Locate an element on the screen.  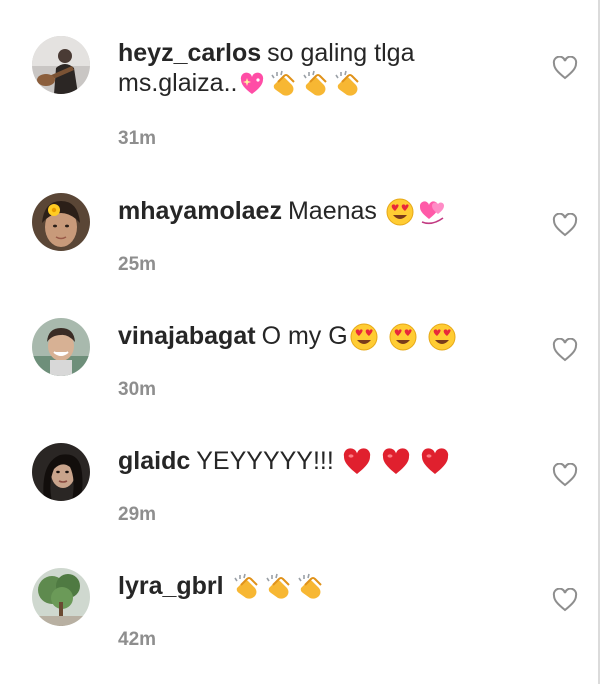
comment-timestamp: 31m is located at coordinates (137, 139).